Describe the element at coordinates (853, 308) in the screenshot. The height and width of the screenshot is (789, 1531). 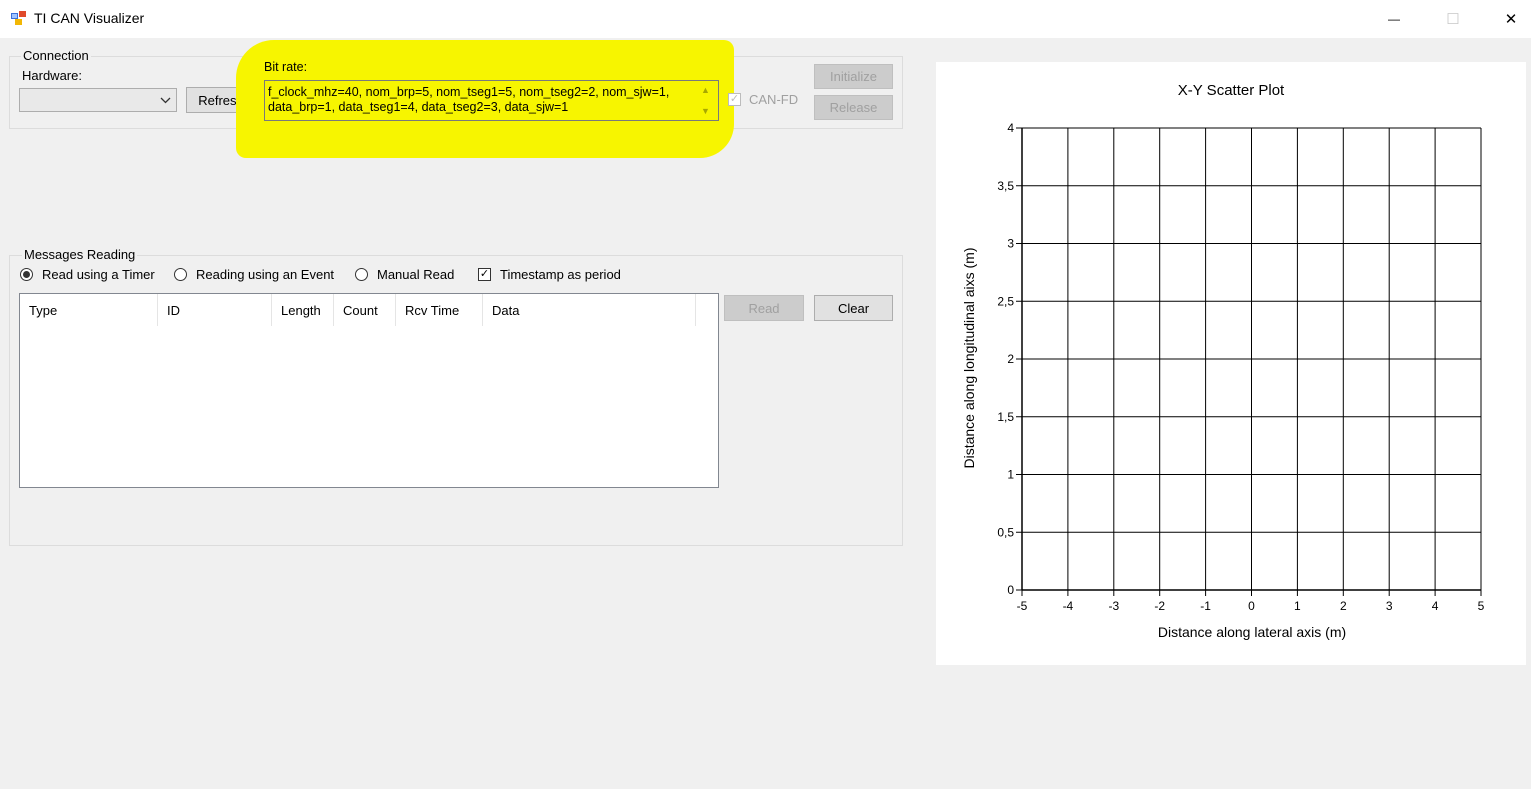
I see `clear-button: Clear` at that location.